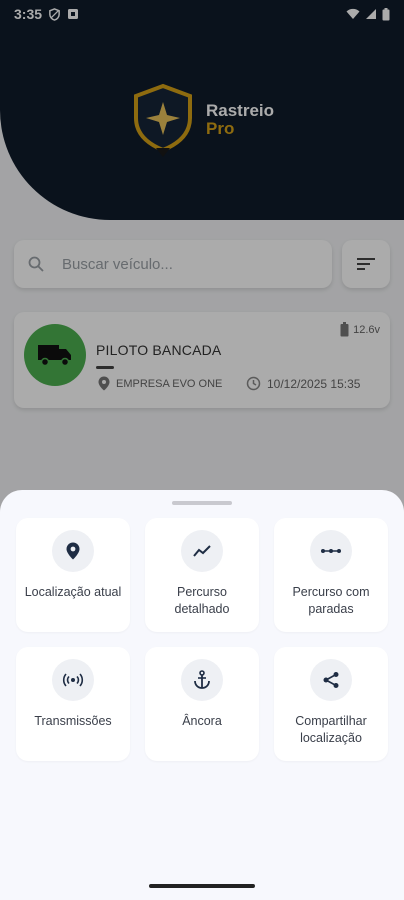 Image resolution: width=404 pixels, height=900 pixels. I want to click on action-anchor: Âncora, so click(202, 704).